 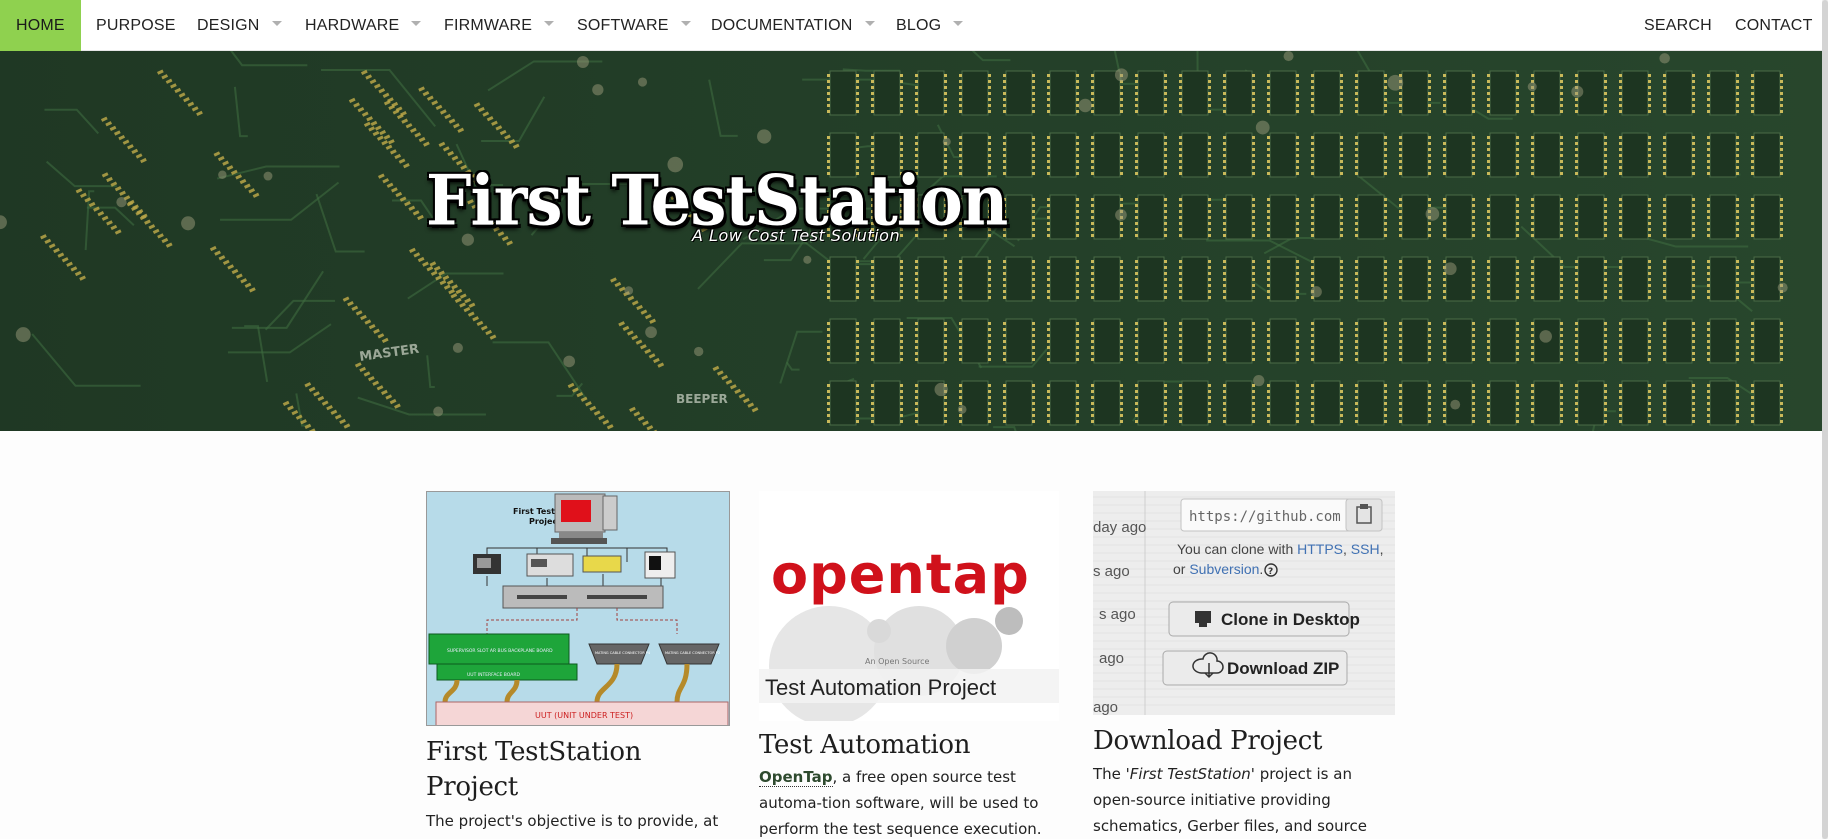 What do you see at coordinates (352, 25) in the screenshot?
I see `nav-hardware-label: HARDWARE` at bounding box center [352, 25].